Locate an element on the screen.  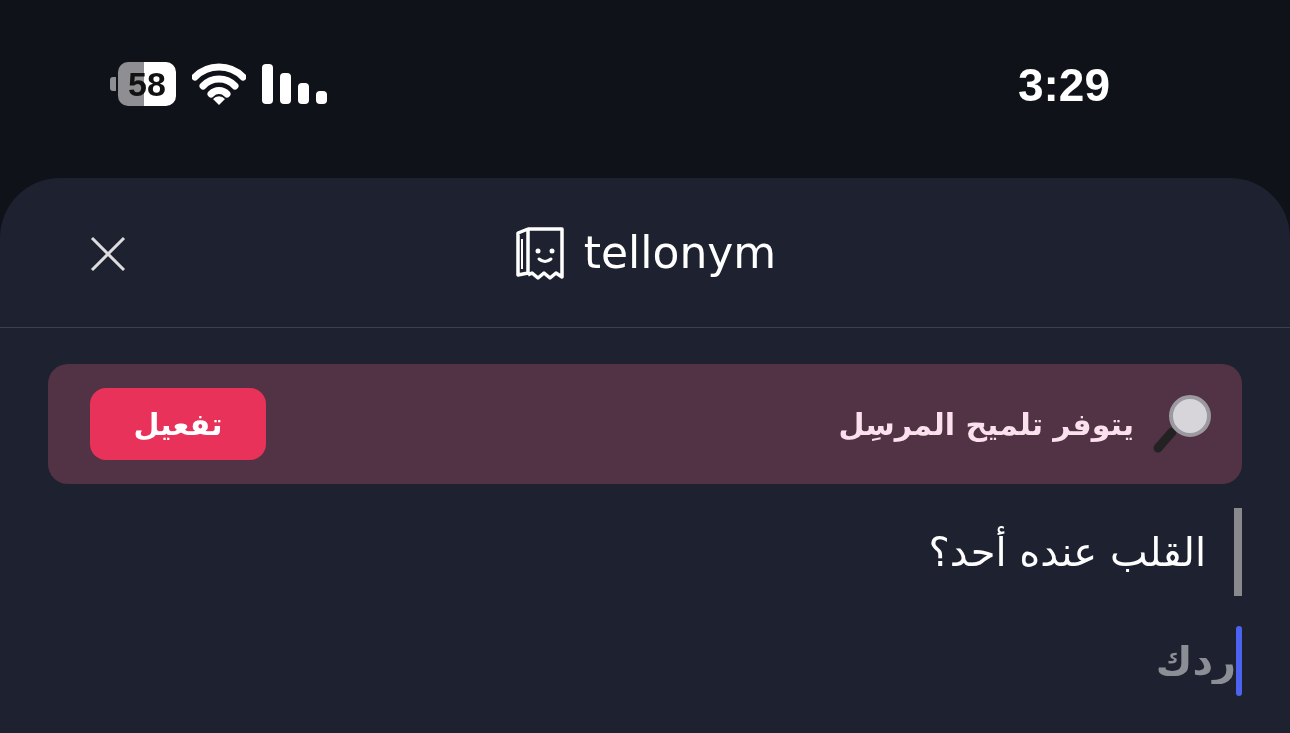
close-button is located at coordinates (108, 254).